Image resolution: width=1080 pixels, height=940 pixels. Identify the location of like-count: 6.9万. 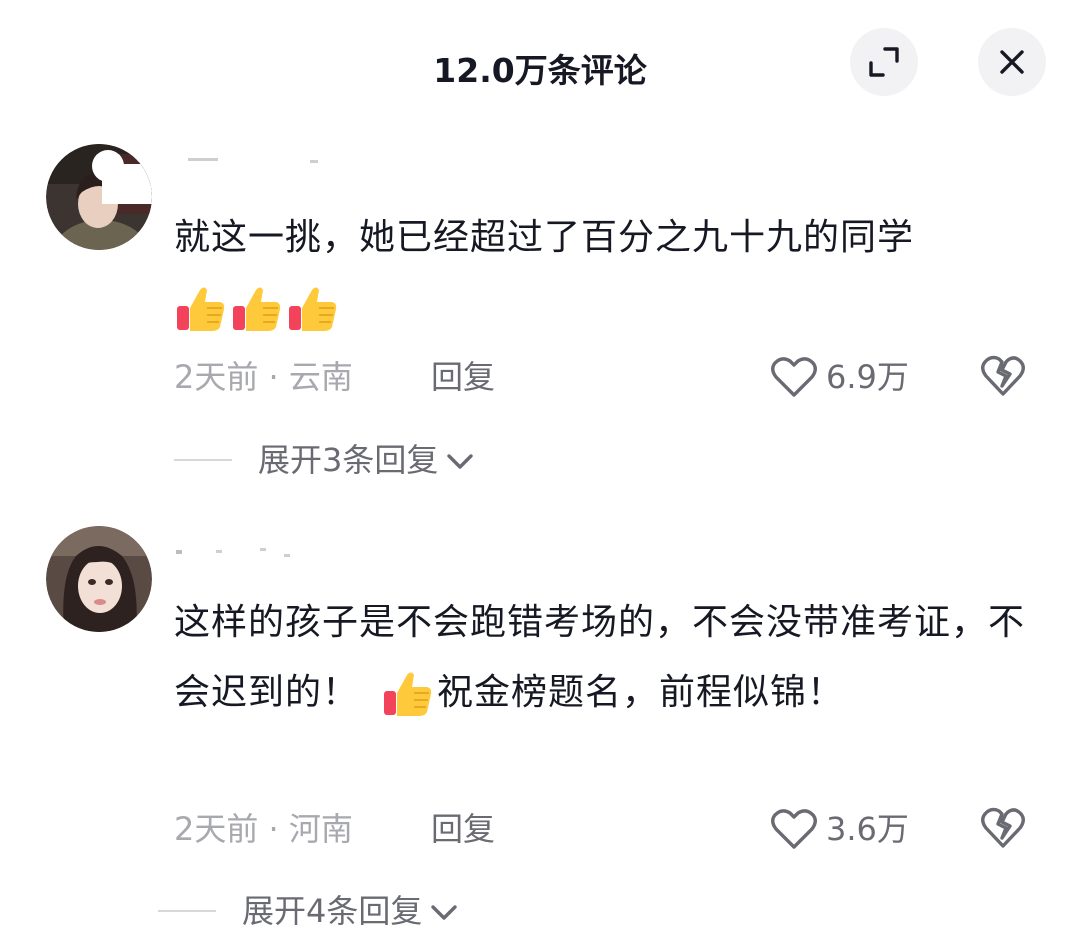
(867, 377).